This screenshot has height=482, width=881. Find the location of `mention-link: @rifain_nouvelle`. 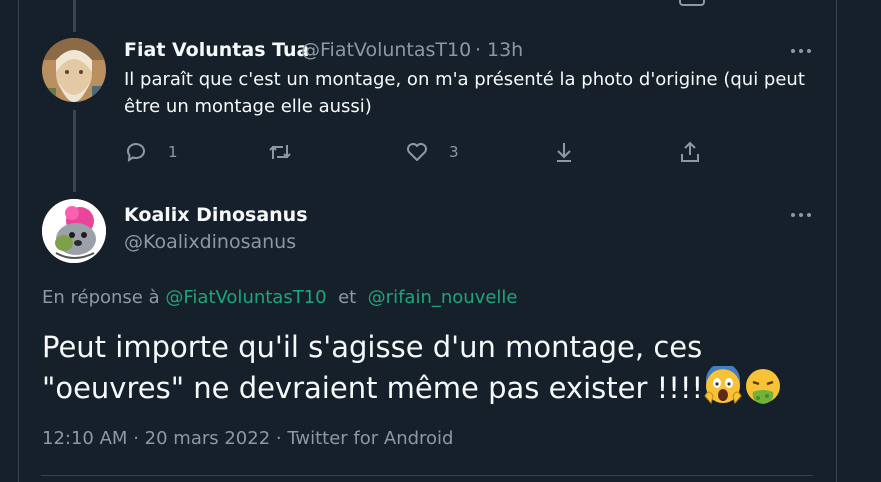

mention-link: @rifain_nouvelle is located at coordinates (443, 297).